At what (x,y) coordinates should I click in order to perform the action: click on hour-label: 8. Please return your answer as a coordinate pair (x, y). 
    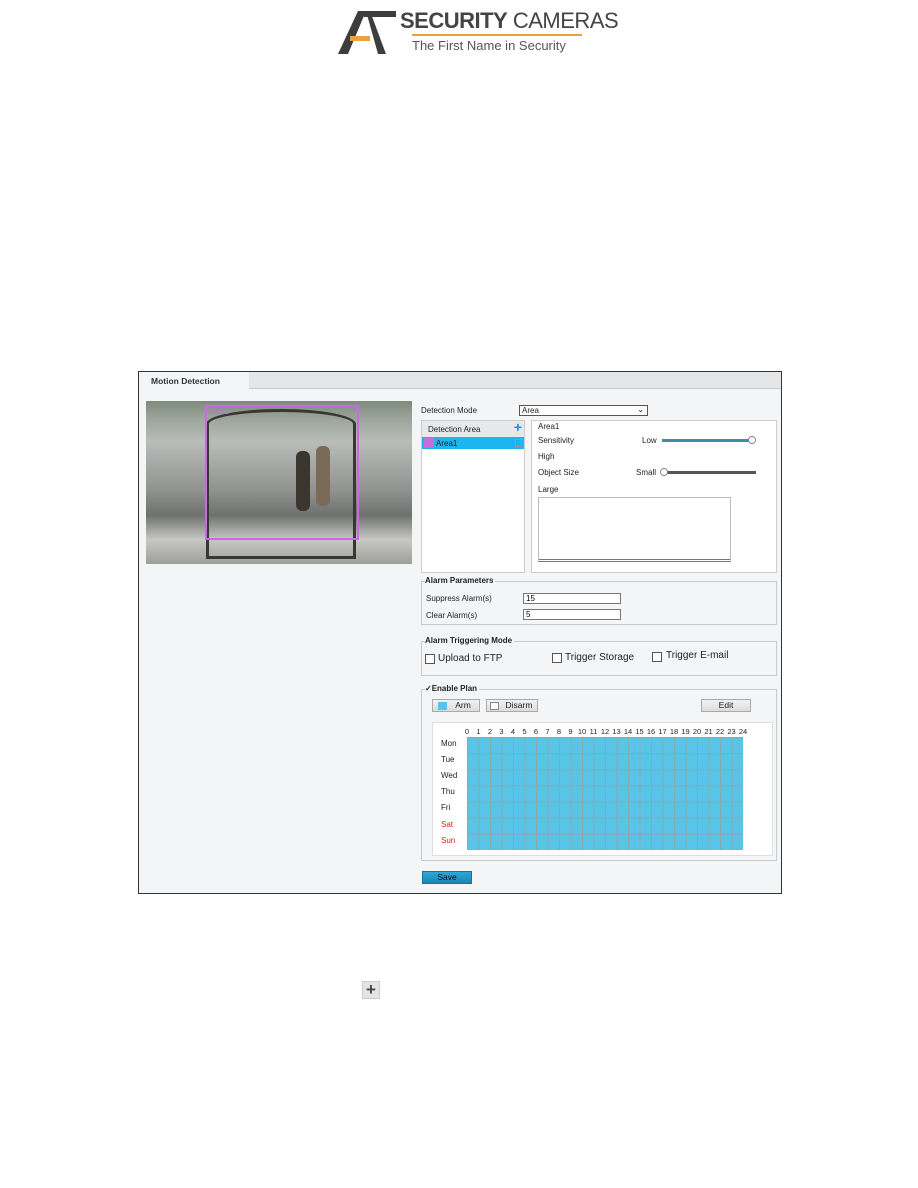
    Looking at the image, I should click on (559, 731).